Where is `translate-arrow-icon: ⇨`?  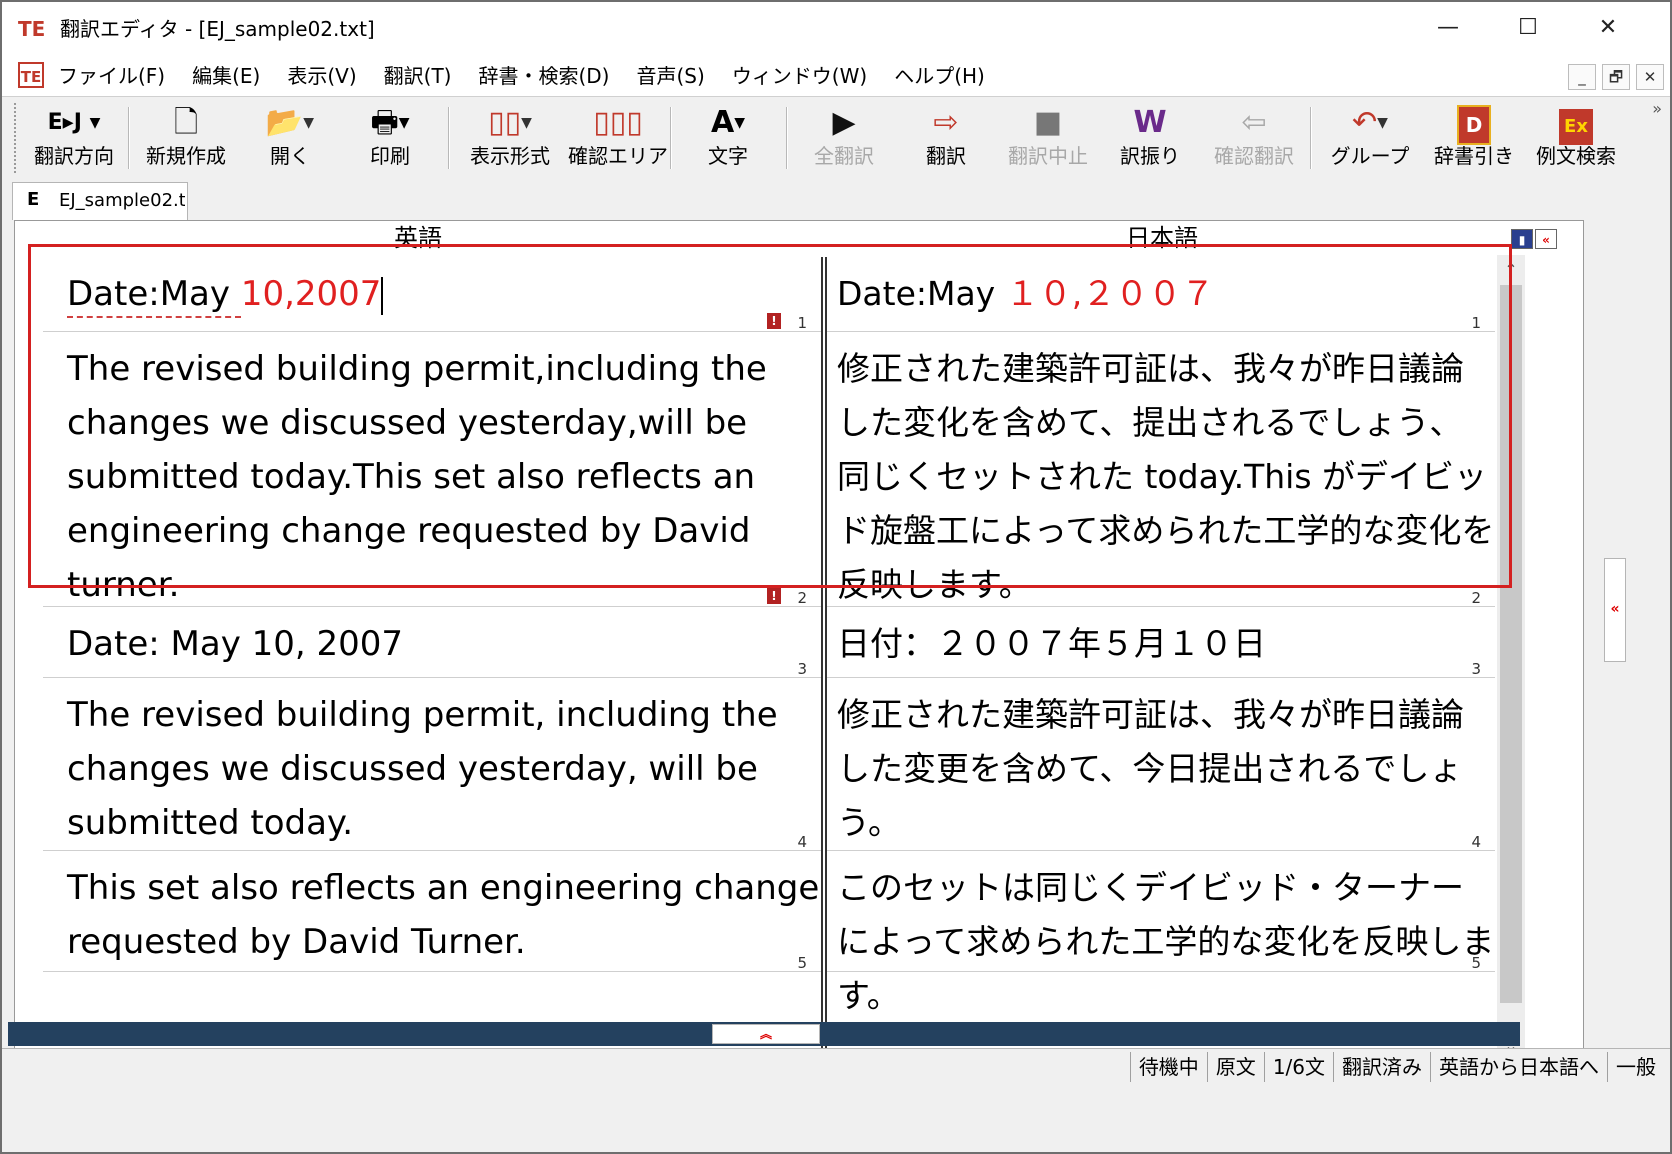 translate-arrow-icon: ⇨ is located at coordinates (946, 122).